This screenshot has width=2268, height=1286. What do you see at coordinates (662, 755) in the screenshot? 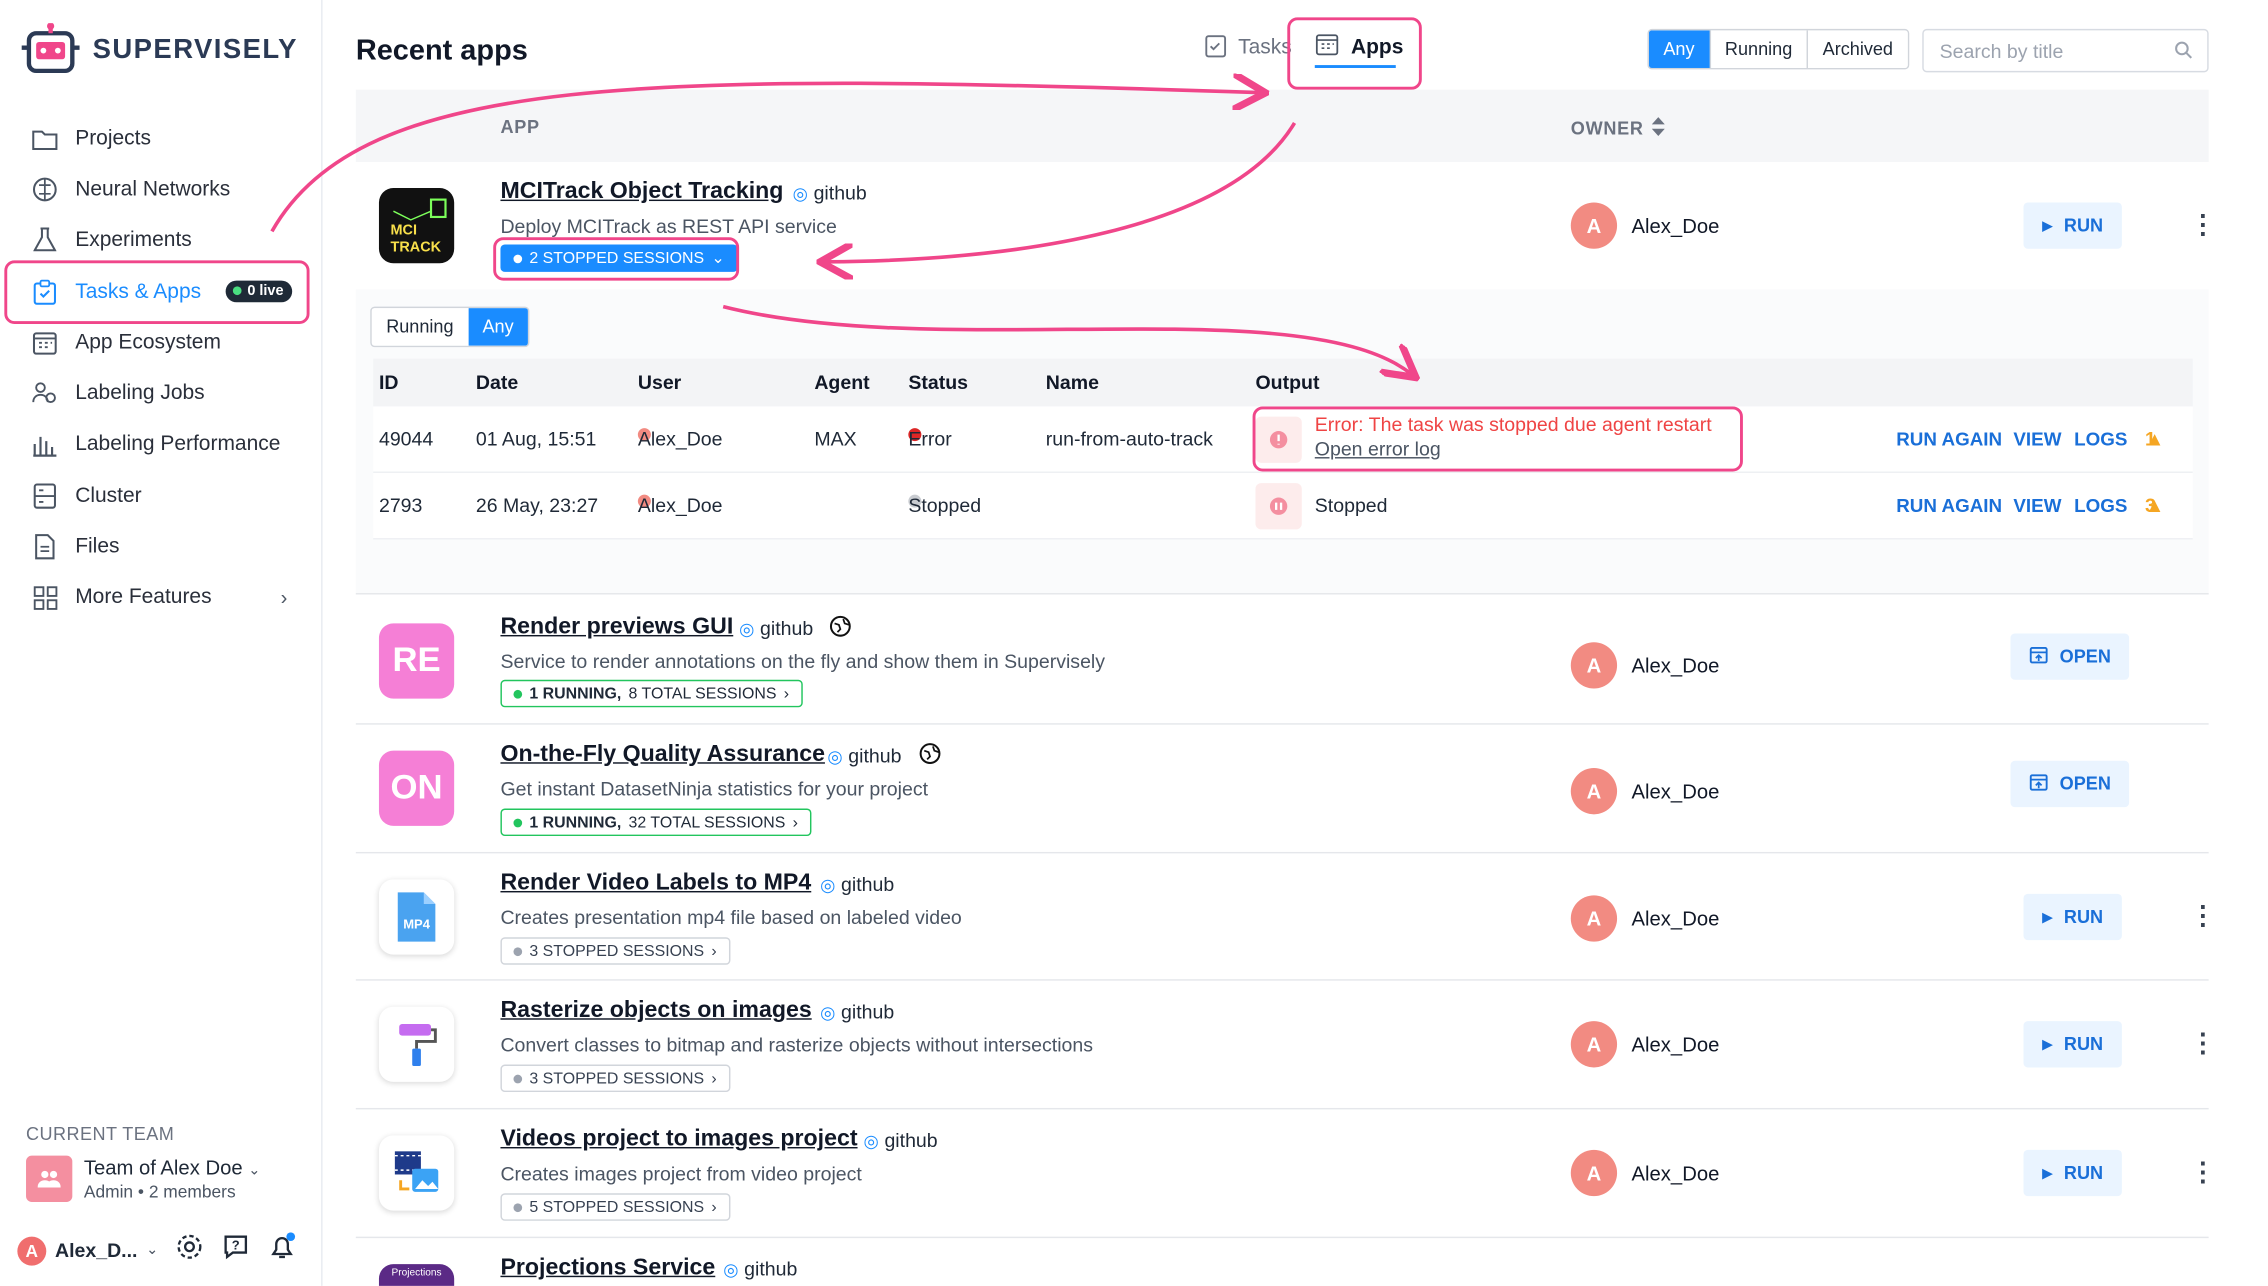
I see `app-name-link: On-the-Fly Quality Assurance` at bounding box center [662, 755].